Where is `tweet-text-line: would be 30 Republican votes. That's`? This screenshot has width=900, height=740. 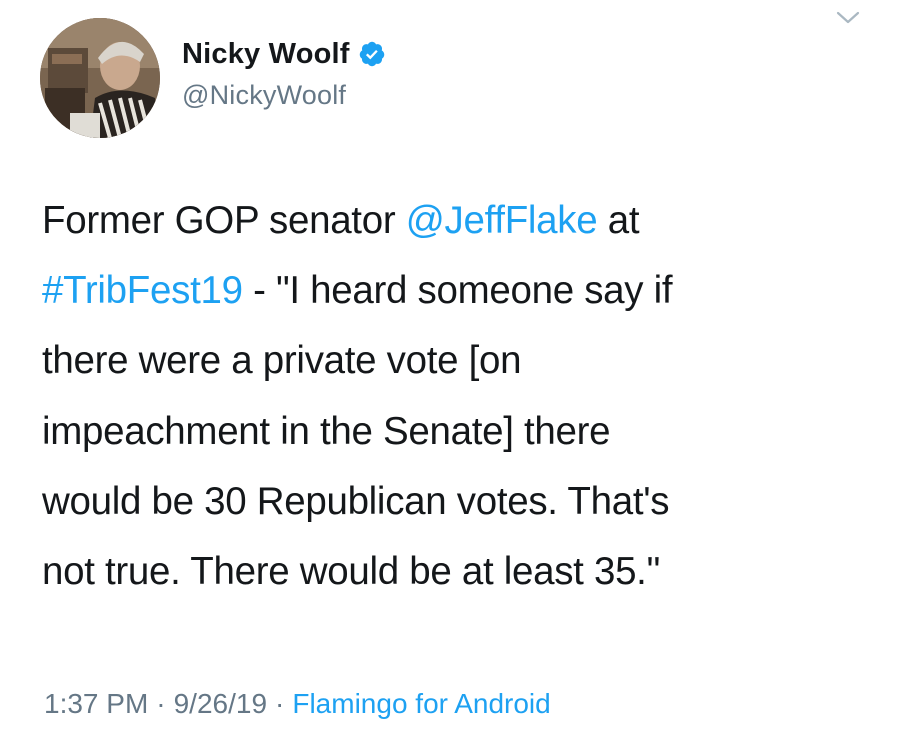 tweet-text-line: would be 30 Republican votes. That's is located at coordinates (457, 502).